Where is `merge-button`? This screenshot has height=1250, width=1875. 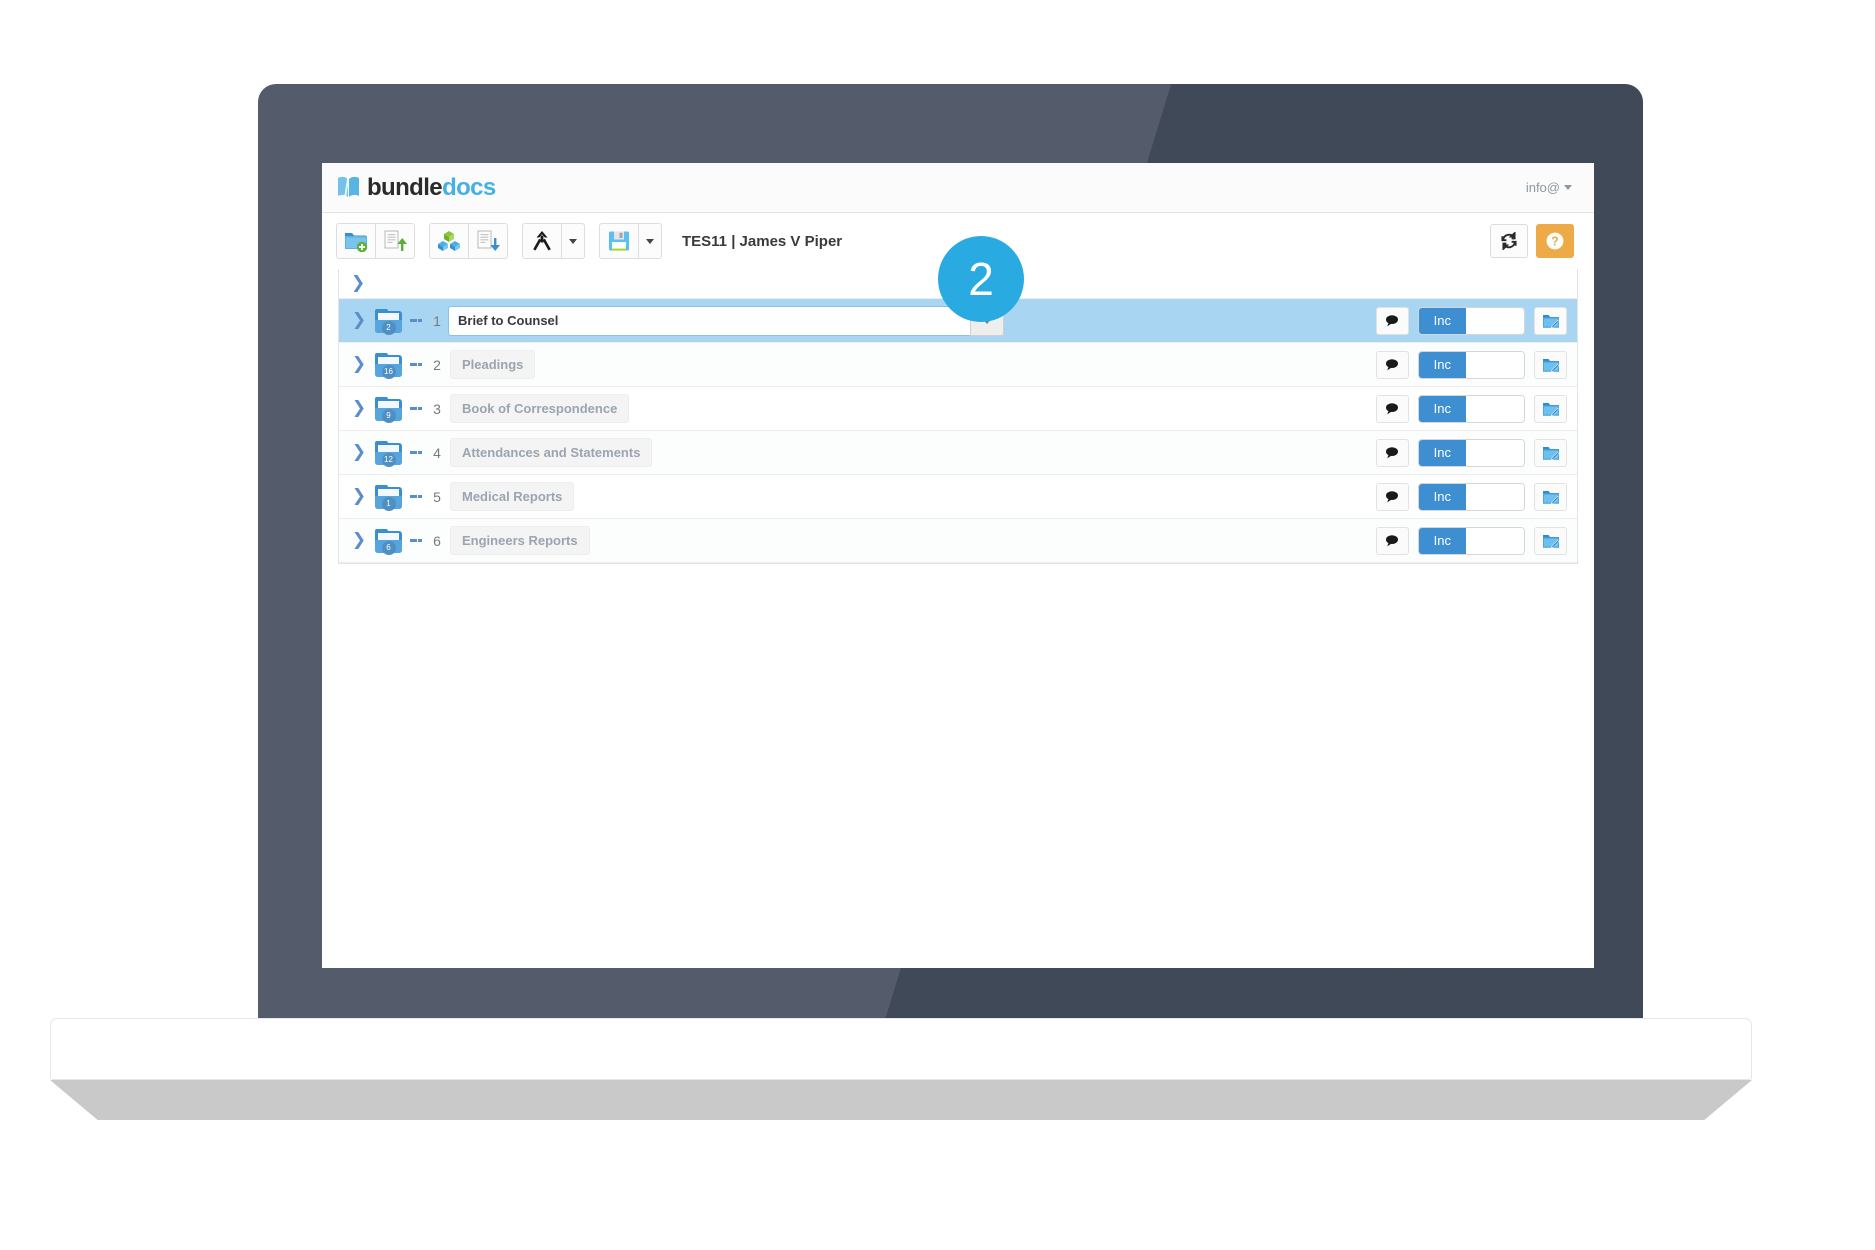
merge-button is located at coordinates (542, 241).